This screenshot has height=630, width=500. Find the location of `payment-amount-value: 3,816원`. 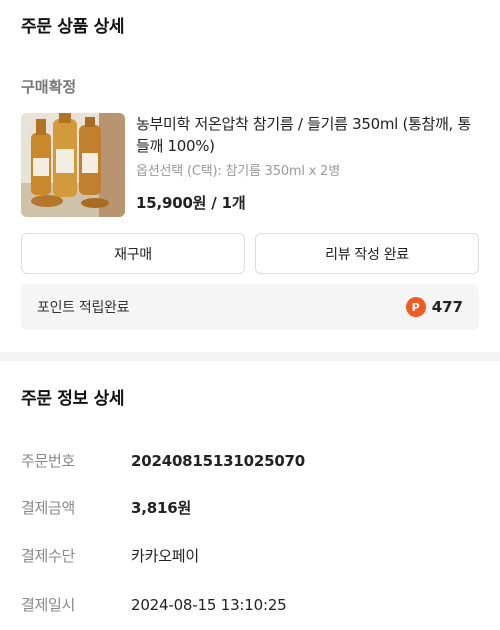

payment-amount-value: 3,816원 is located at coordinates (161, 508).